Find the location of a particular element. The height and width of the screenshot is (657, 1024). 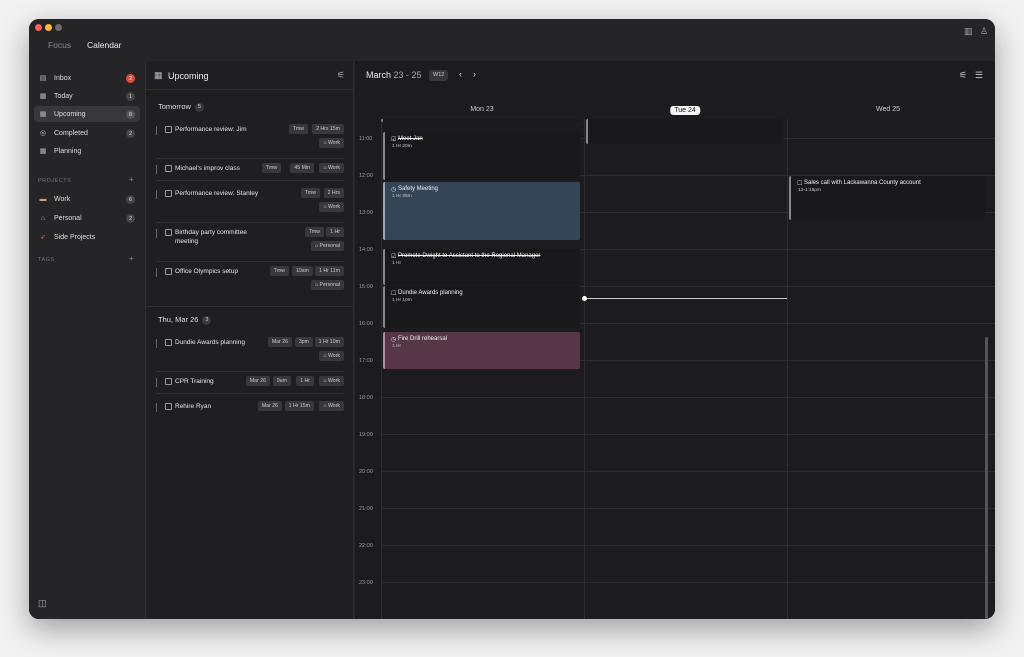

account-icon: ♙ is located at coordinates (984, 31).